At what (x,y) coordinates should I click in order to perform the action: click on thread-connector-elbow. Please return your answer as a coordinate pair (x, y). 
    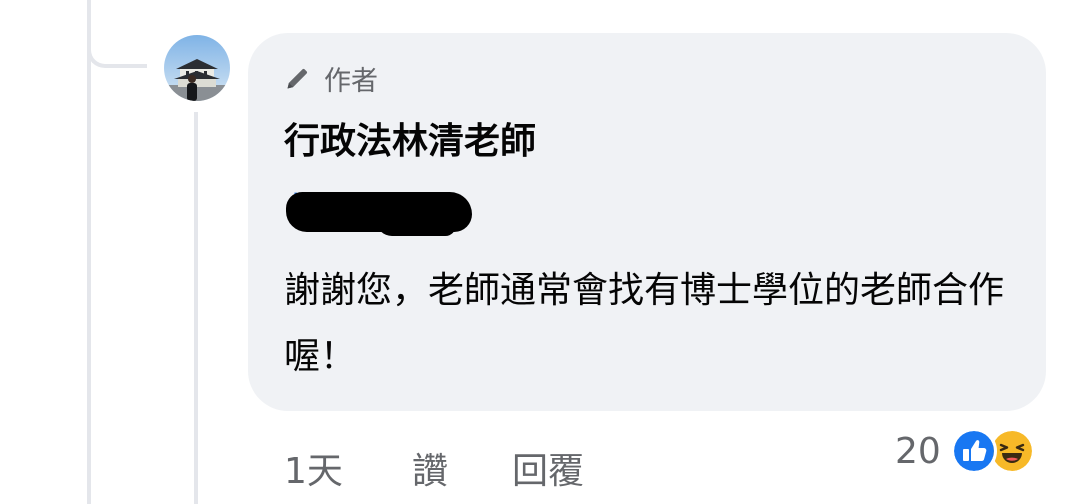
    Looking at the image, I should click on (117, 34).